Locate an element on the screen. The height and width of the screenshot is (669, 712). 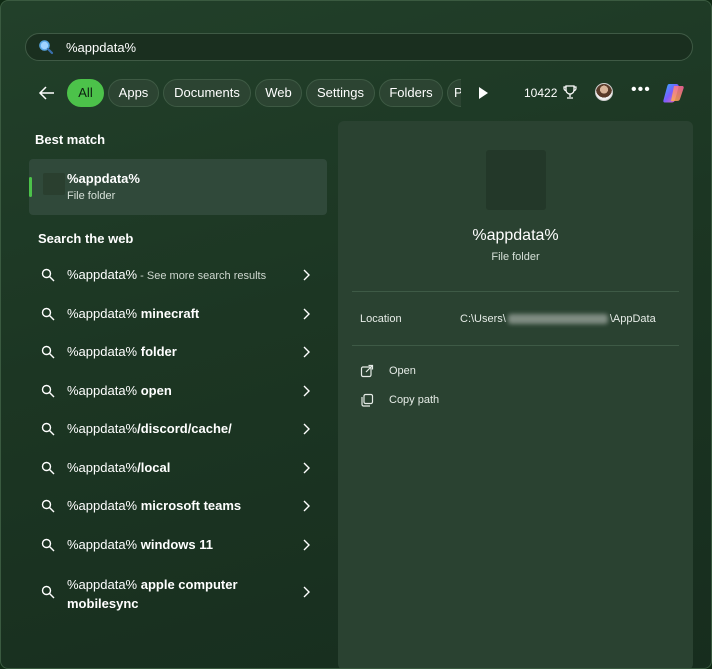
selection-indicator is located at coordinates (30, 187).